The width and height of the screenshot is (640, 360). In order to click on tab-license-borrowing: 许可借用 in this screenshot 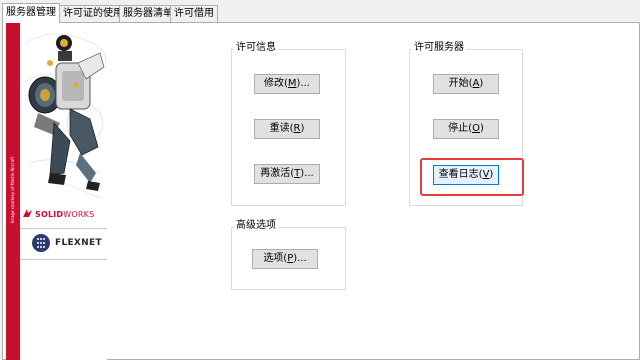, I will do `click(194, 13)`.